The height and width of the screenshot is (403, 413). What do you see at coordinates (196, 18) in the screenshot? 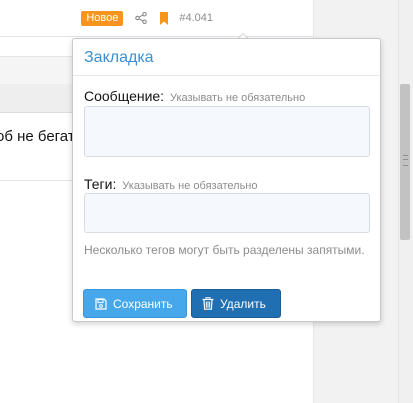
I see `post-number: #4.041` at bounding box center [196, 18].